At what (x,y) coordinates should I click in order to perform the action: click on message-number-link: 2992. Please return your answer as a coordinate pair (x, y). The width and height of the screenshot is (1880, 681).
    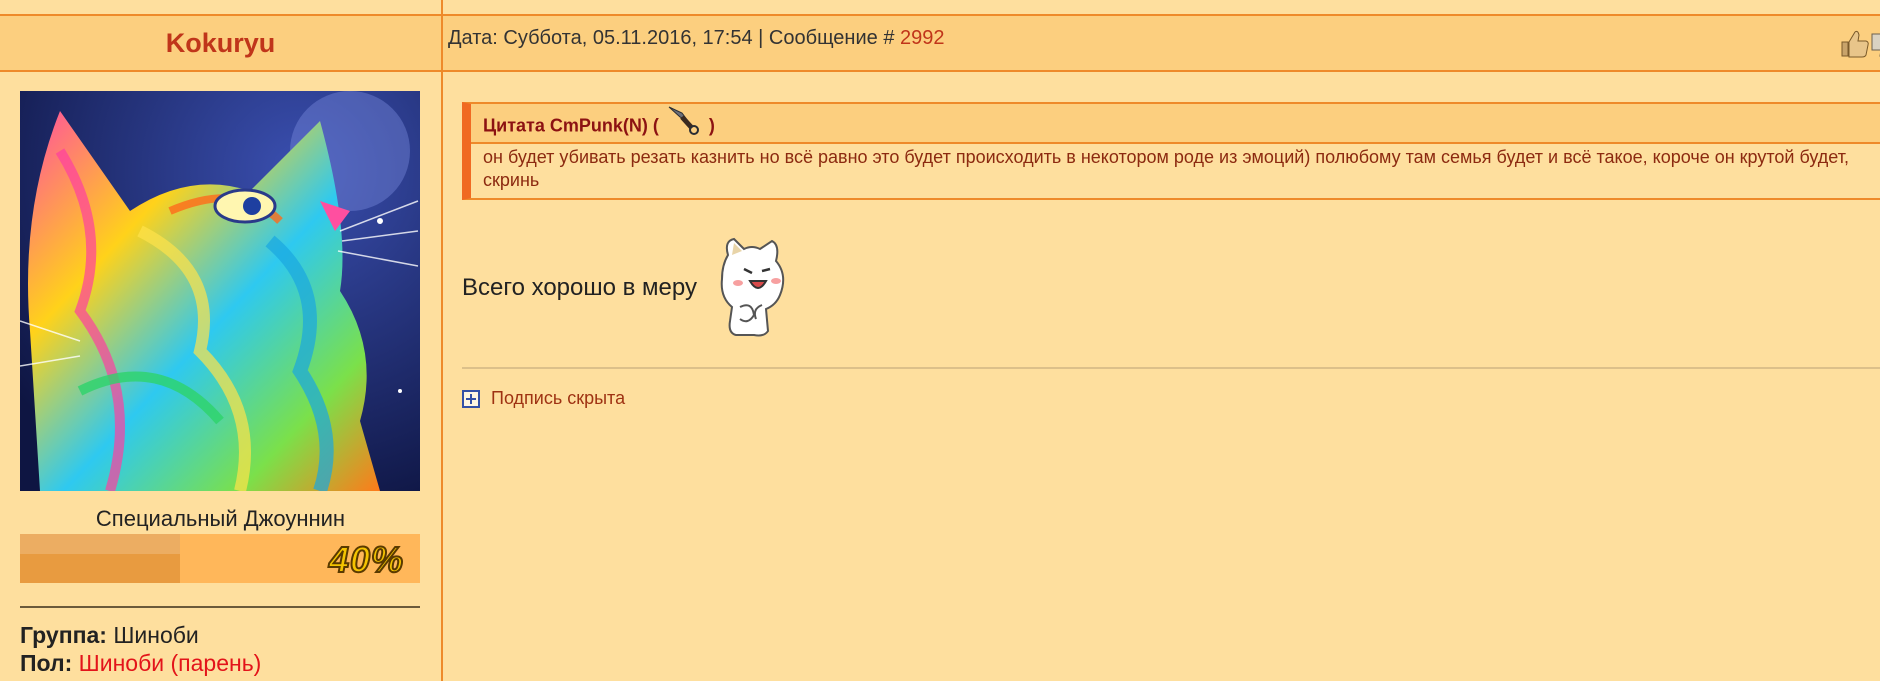
    Looking at the image, I should click on (922, 38).